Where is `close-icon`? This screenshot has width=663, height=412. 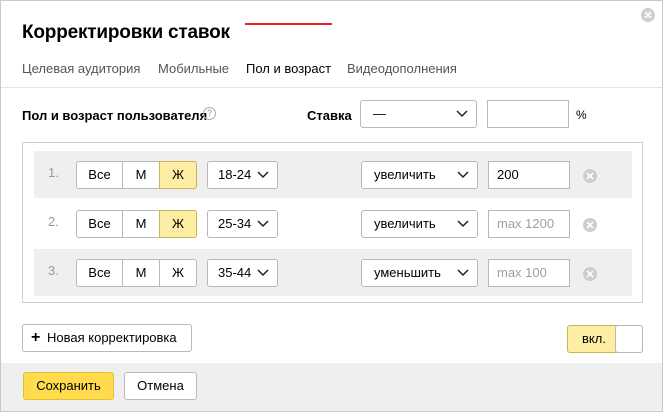 close-icon is located at coordinates (648, 15).